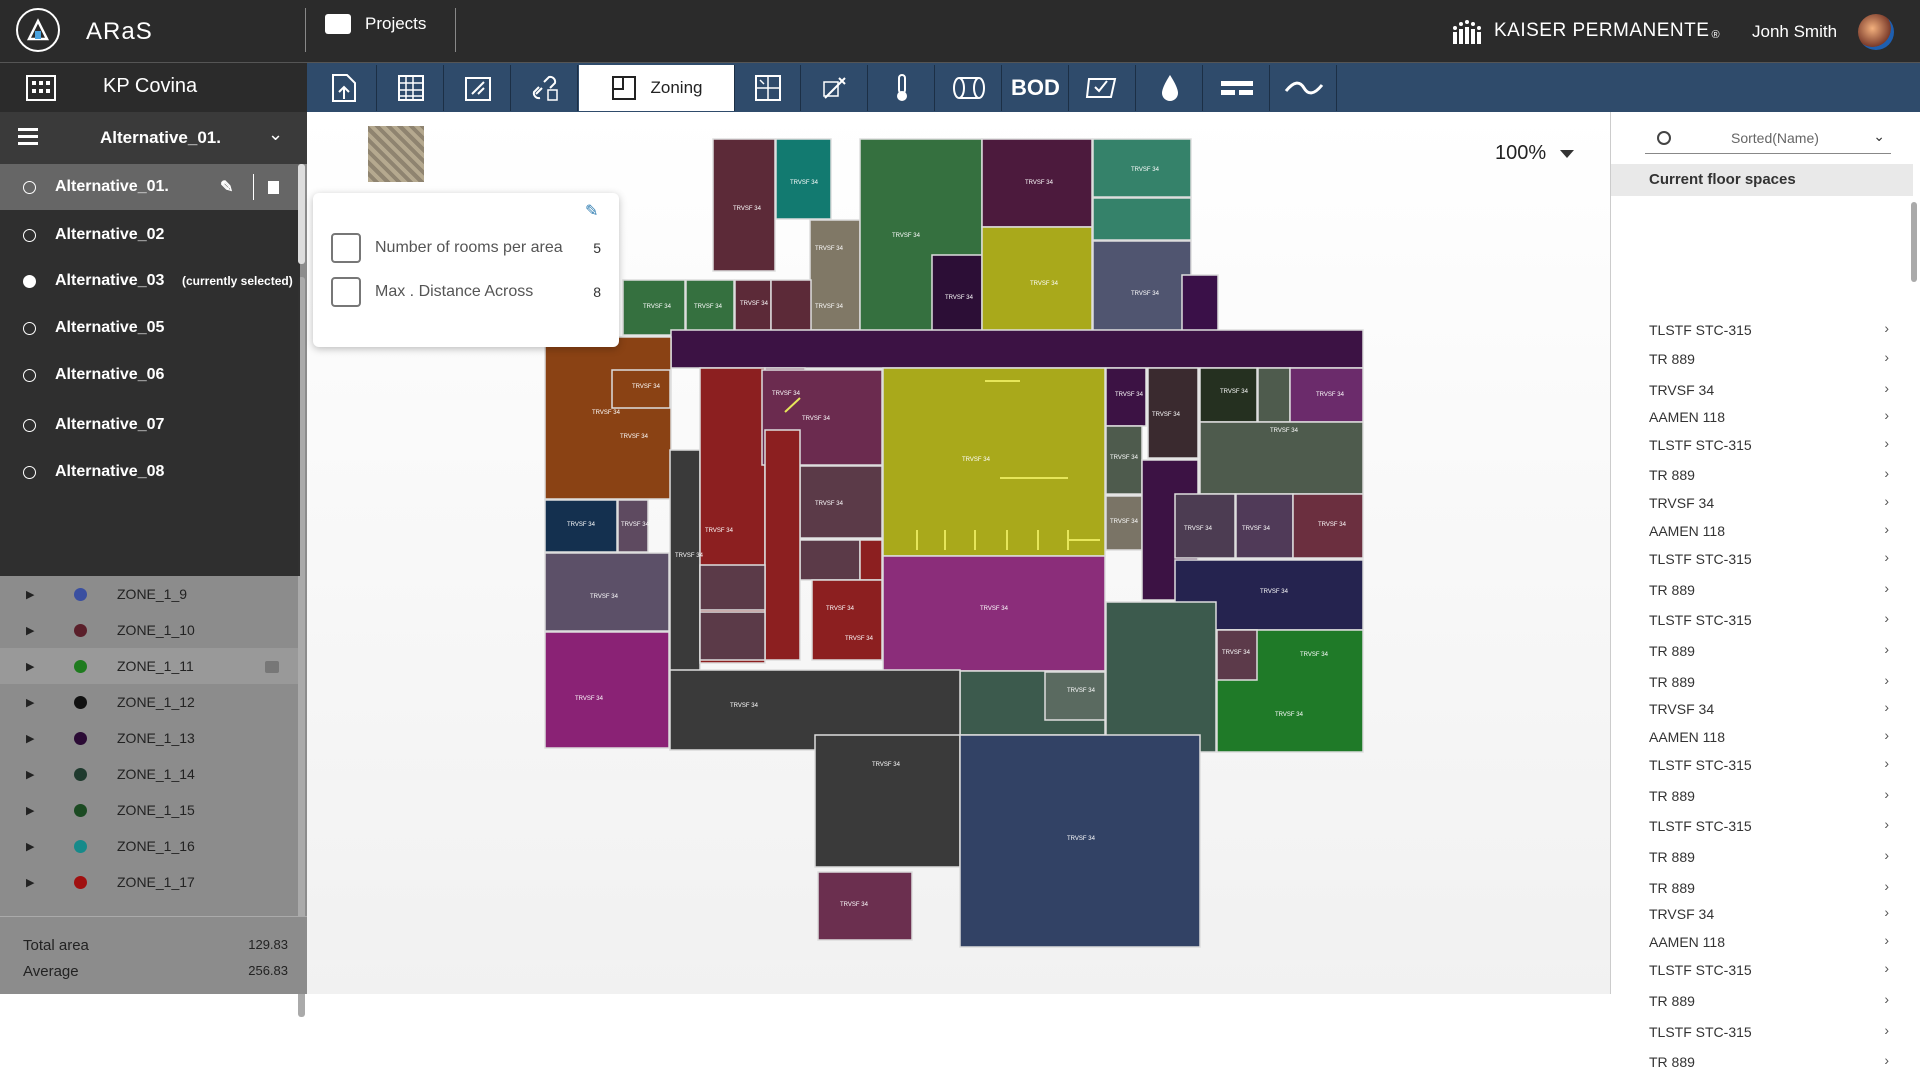 The height and width of the screenshot is (1070, 1920). I want to click on search-icon, so click(1664, 137).